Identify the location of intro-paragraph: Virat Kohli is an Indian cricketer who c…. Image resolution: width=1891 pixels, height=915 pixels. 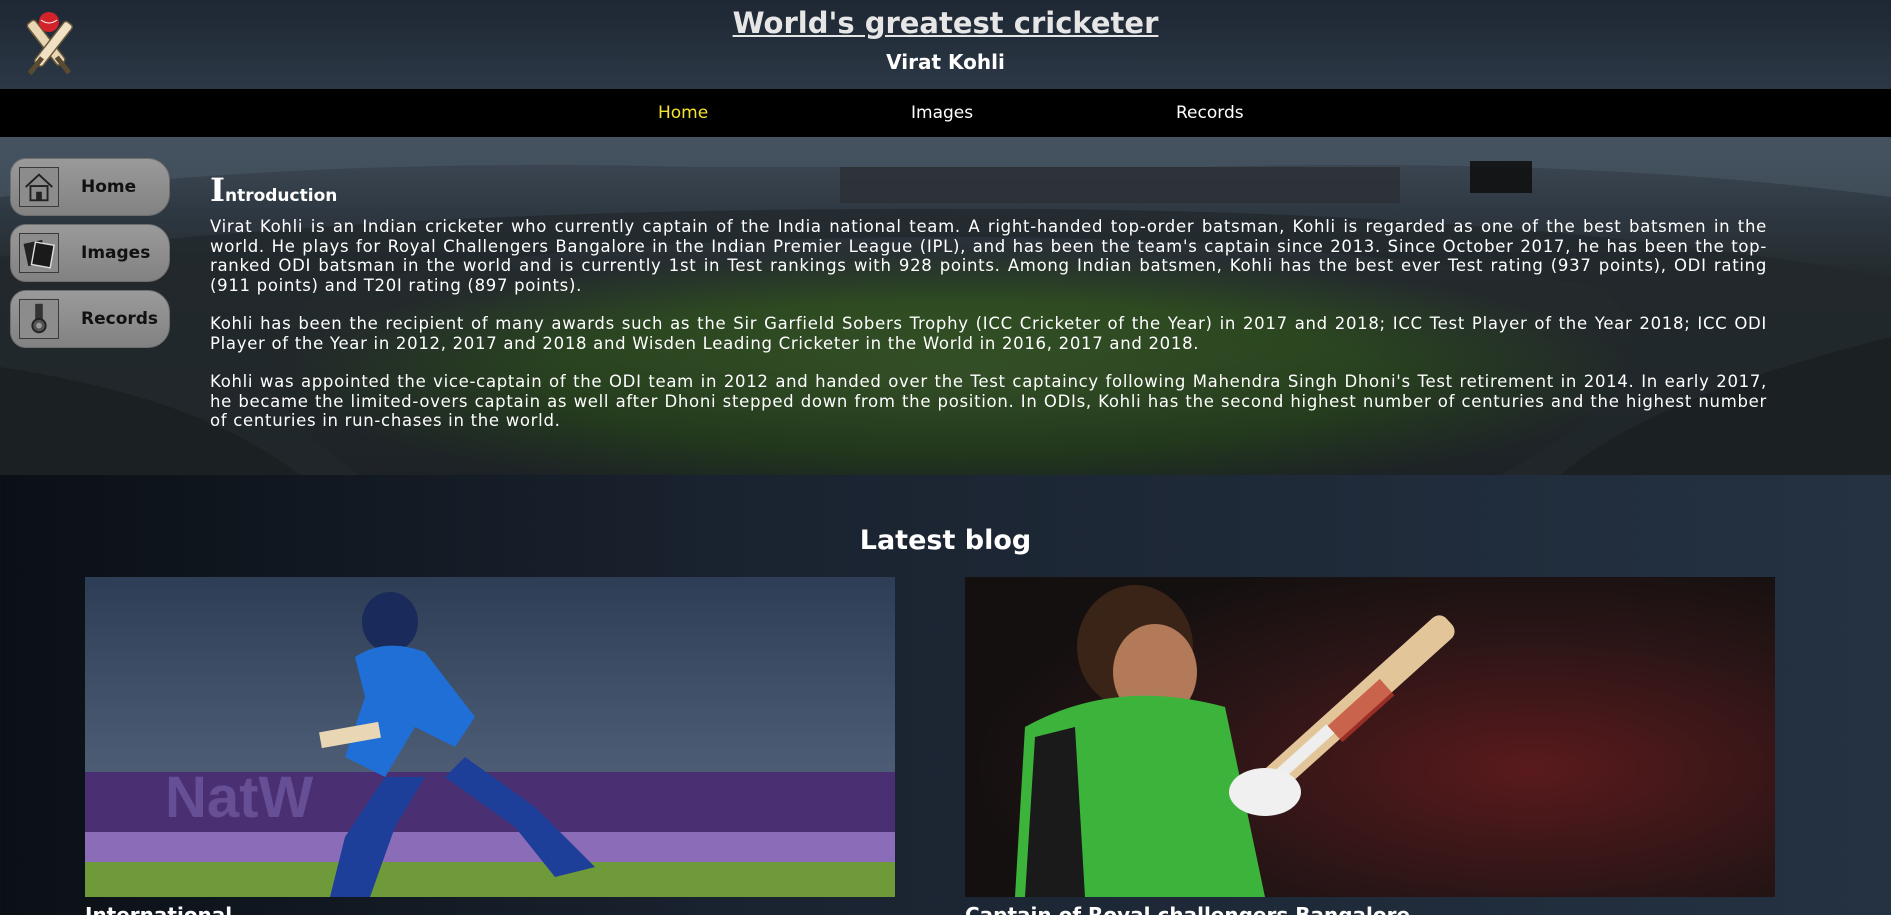
(988, 256).